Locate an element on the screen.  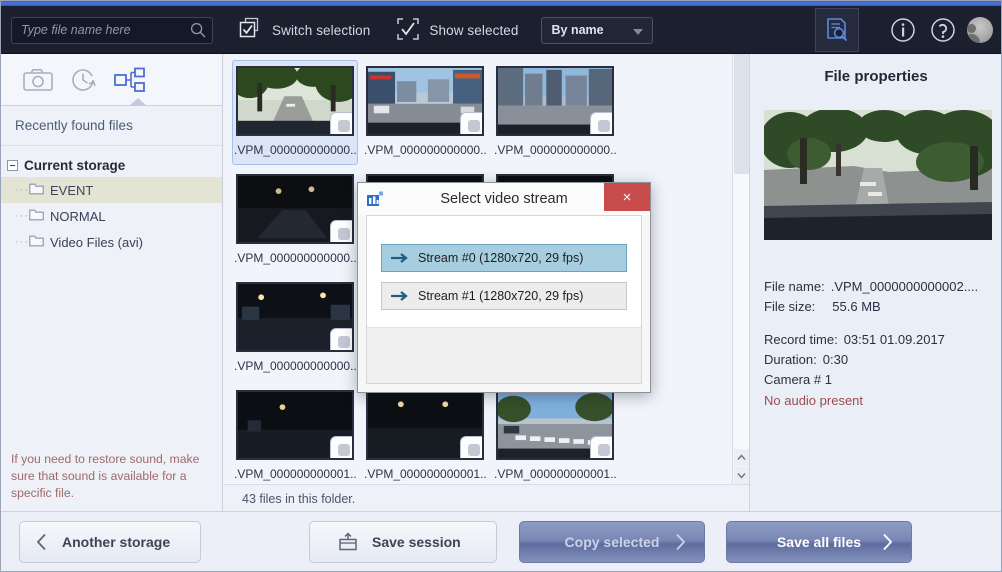
properties-spacer is located at coordinates (876, 323).